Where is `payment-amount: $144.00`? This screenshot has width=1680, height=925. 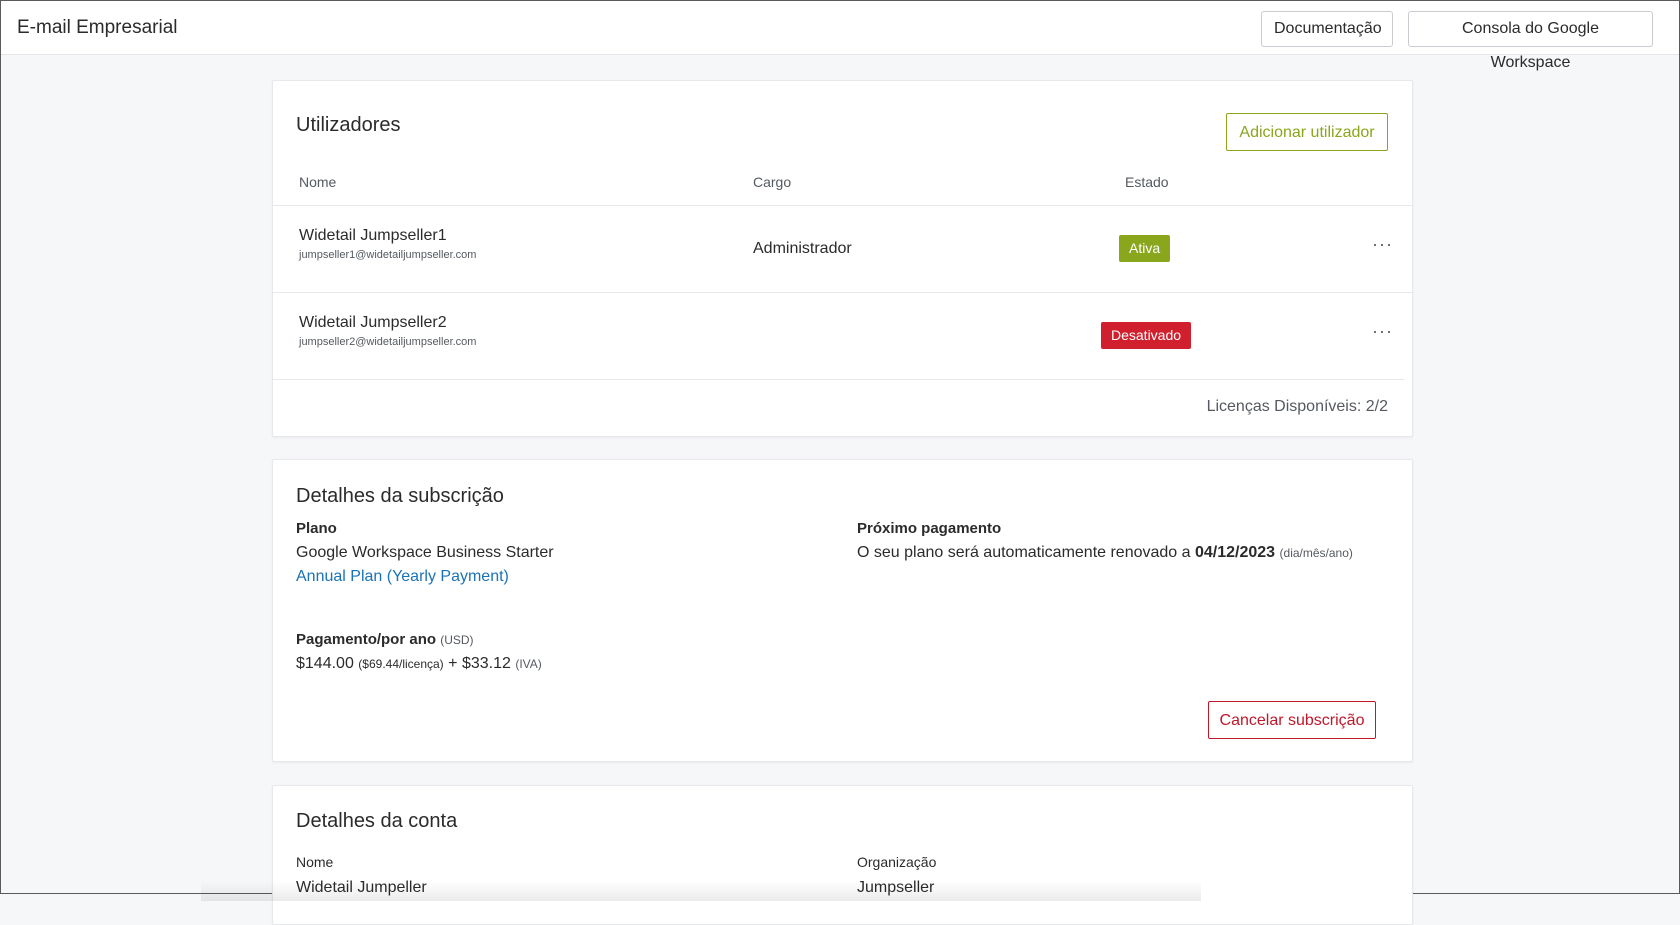
payment-amount: $144.00 is located at coordinates (325, 663).